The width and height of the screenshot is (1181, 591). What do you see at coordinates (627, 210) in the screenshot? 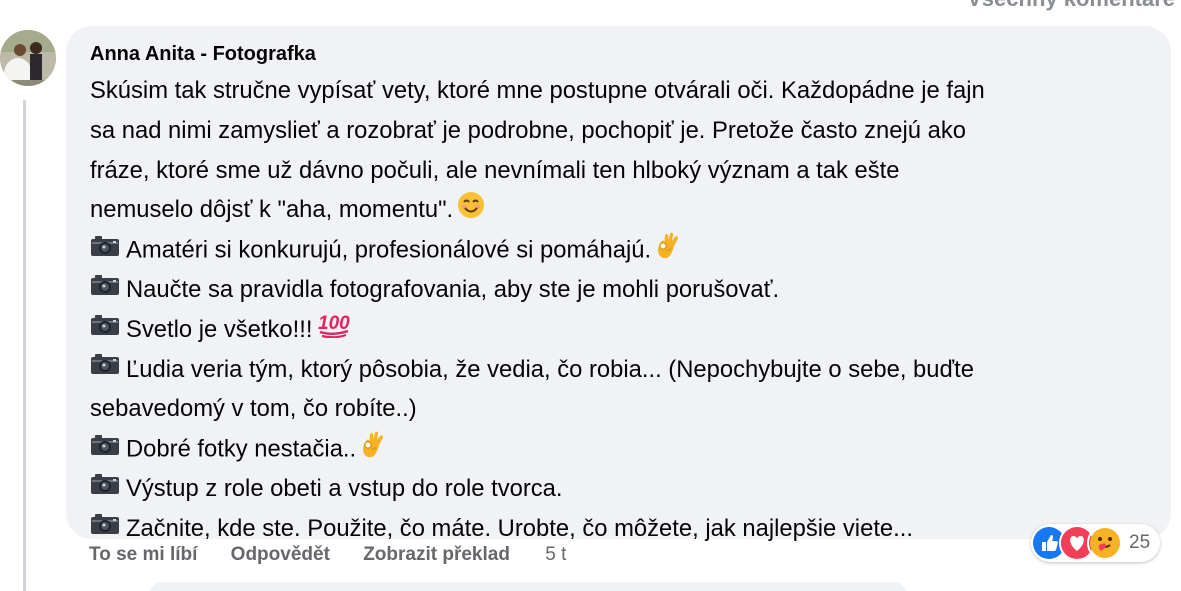
I see `comment-line: nemuselo dôjsť k "aha, momentu".` at bounding box center [627, 210].